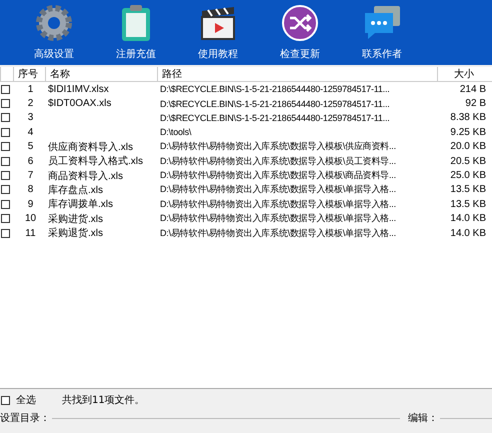 The width and height of the screenshot is (492, 433). What do you see at coordinates (136, 32) in the screenshot?
I see `toolbar-button: 注册充值` at bounding box center [136, 32].